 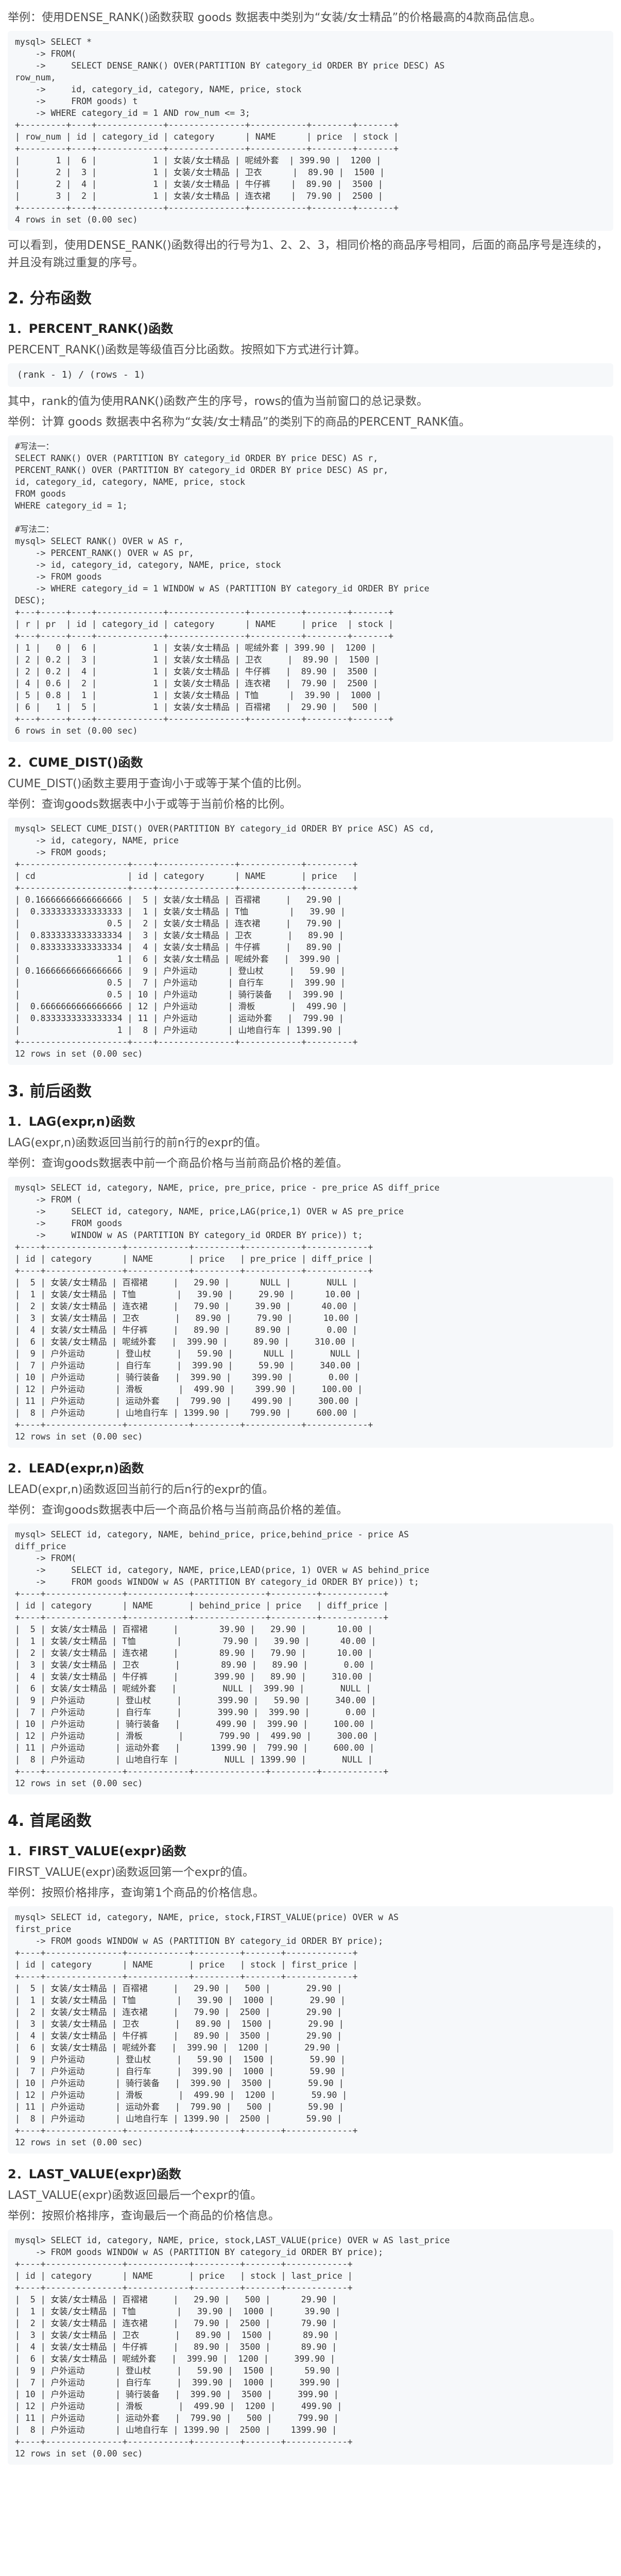 What do you see at coordinates (95, 2174) in the screenshot?
I see `subsection-heading: 2．LAST_VALUE(expr)函数` at bounding box center [95, 2174].